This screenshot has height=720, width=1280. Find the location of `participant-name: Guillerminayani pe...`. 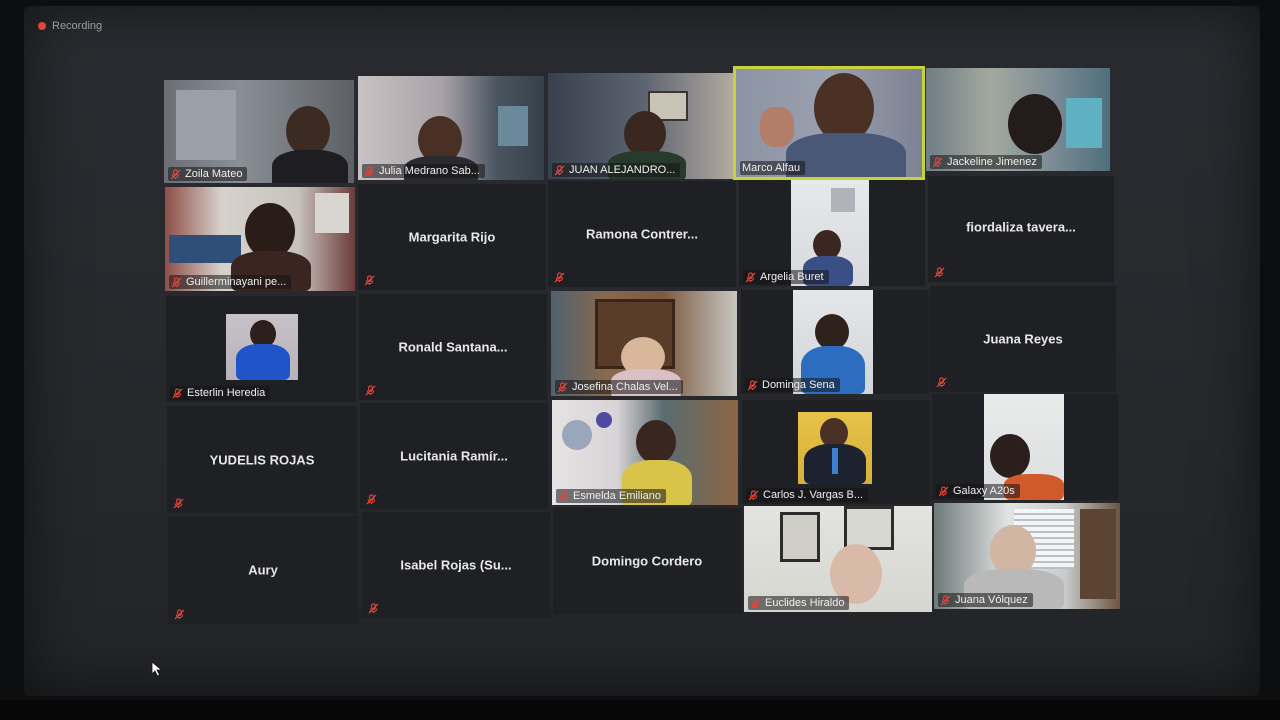

participant-name: Guillerminayani pe... is located at coordinates (236, 282).